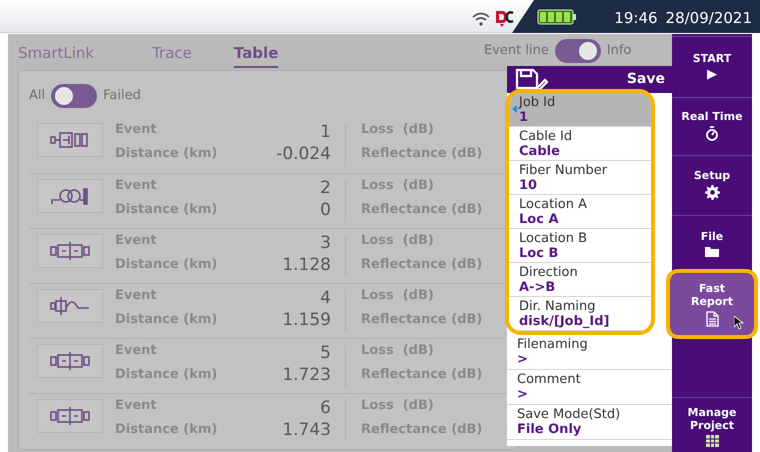 This screenshot has width=760, height=452. Describe the element at coordinates (580, 212) in the screenshot. I see `save-field: Location A Loc A` at that location.